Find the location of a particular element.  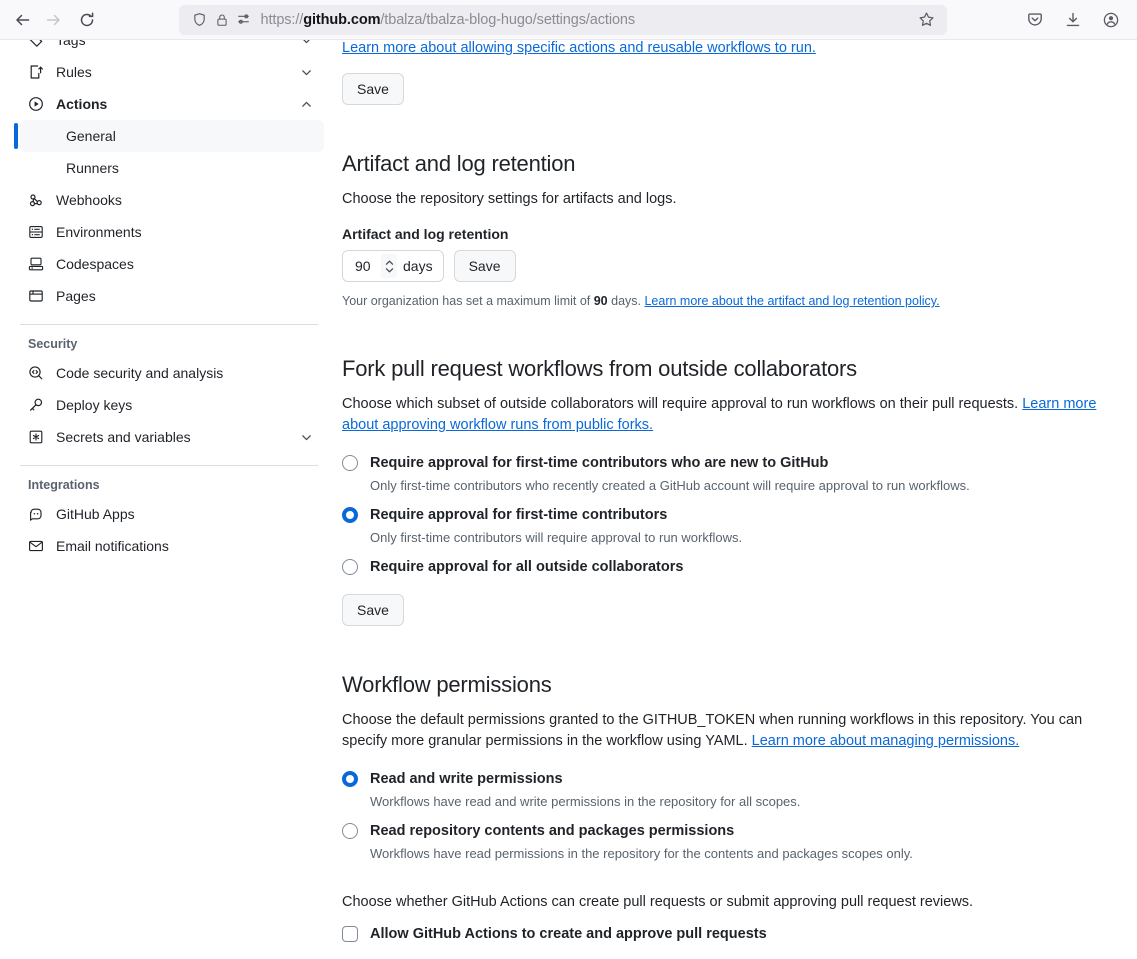

sidebar-item-label: Deploy keys is located at coordinates (94, 405).